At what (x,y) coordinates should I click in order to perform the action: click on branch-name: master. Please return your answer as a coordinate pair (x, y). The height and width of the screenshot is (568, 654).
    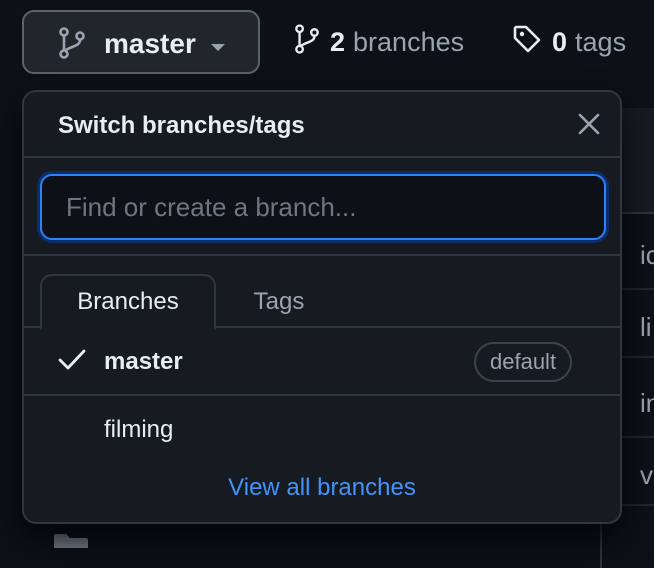
    Looking at the image, I should click on (143, 361).